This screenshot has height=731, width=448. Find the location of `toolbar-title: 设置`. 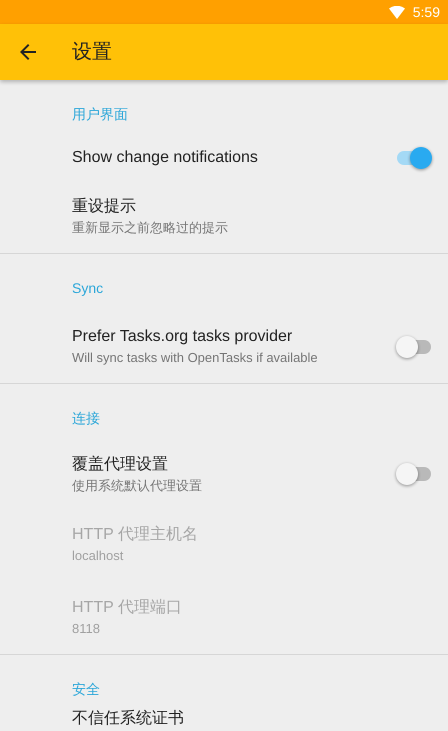

toolbar-title: 设置 is located at coordinates (92, 52).